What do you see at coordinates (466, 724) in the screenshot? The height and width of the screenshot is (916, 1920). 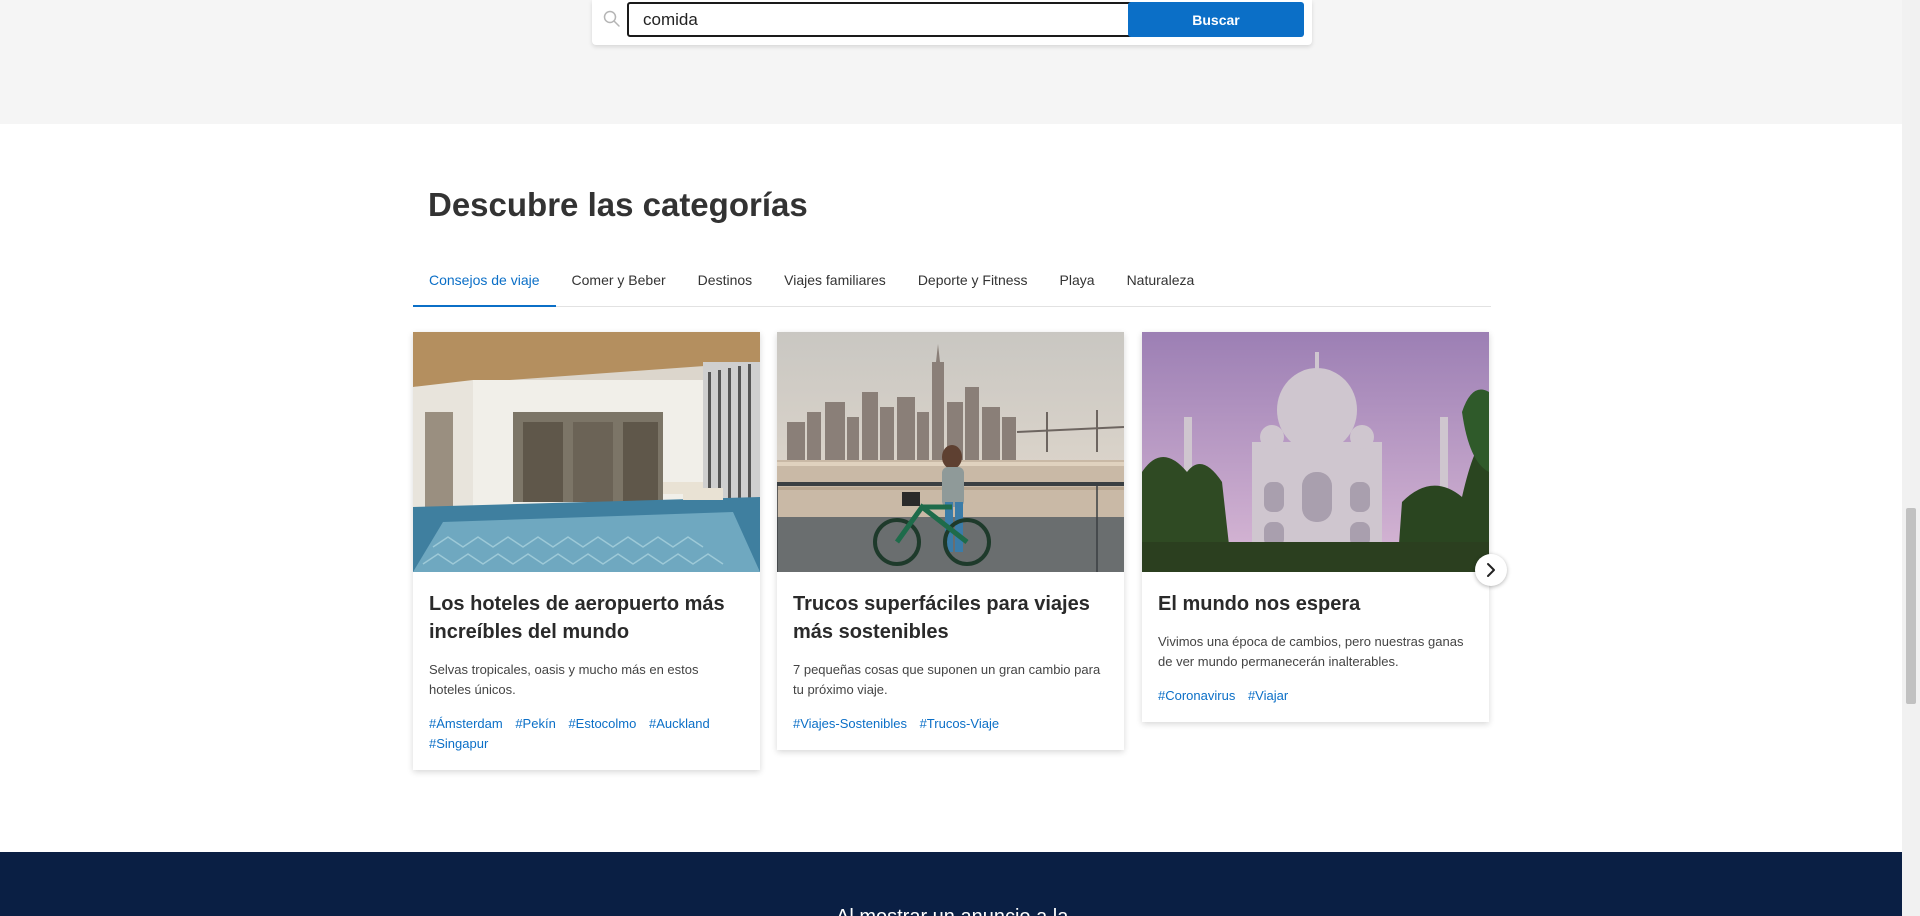 I see `tag-link: #Ámsterdam` at bounding box center [466, 724].